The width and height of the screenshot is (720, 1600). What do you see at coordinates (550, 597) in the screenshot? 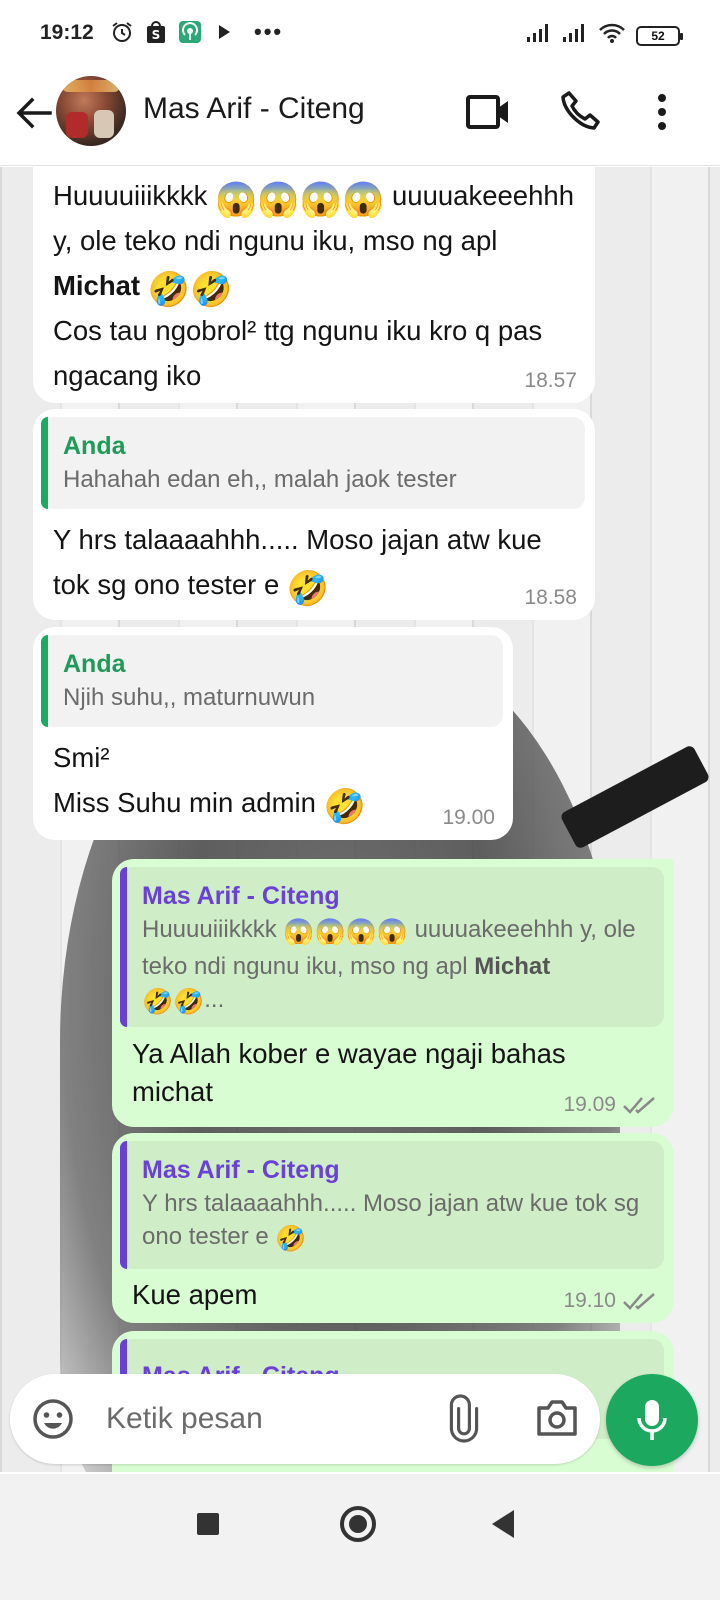
I see `message-time: 18.58` at bounding box center [550, 597].